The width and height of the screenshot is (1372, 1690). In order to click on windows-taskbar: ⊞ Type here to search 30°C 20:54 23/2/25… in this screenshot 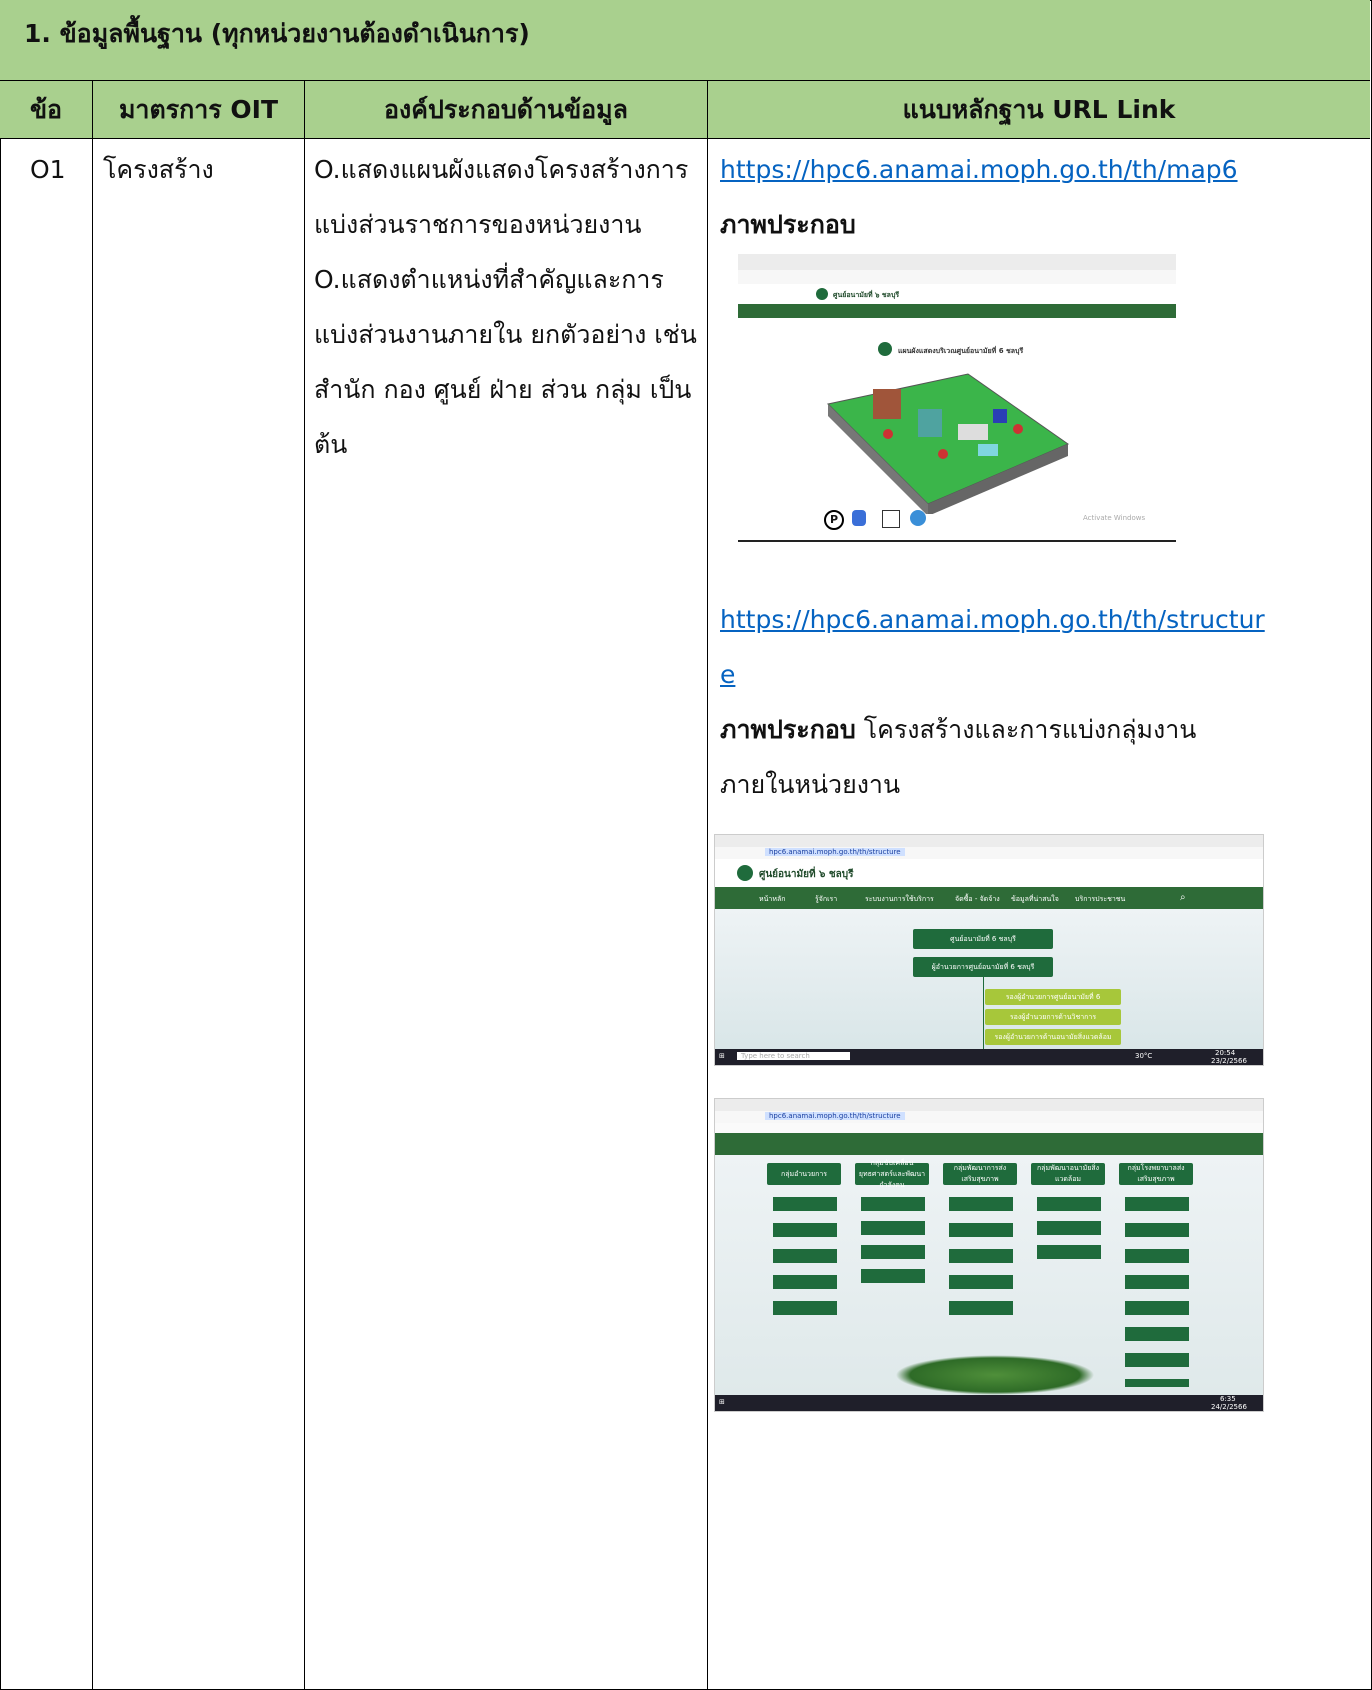, I will do `click(989, 1057)`.